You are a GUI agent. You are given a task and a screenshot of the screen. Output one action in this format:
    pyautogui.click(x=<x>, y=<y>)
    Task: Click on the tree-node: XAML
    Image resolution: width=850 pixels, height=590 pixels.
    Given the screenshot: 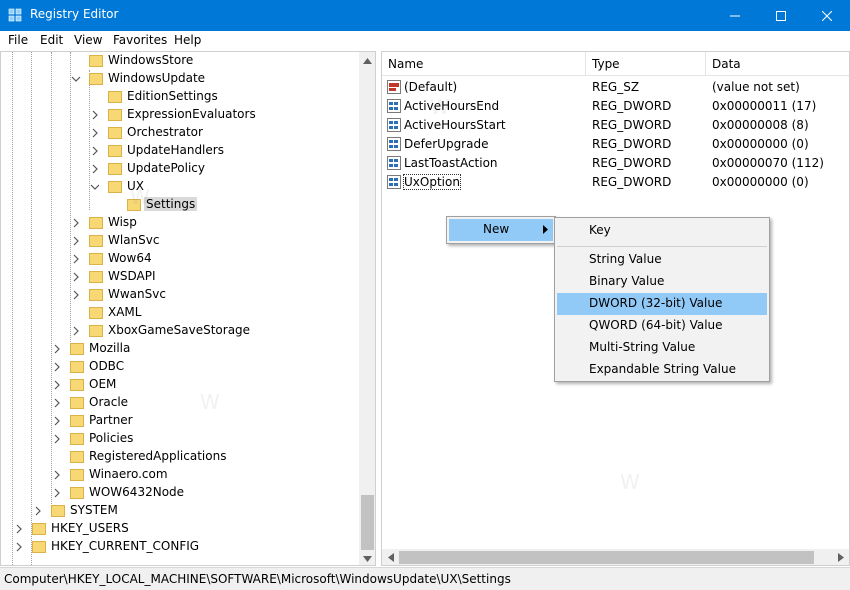 What is the action you would take?
    pyautogui.click(x=180, y=313)
    